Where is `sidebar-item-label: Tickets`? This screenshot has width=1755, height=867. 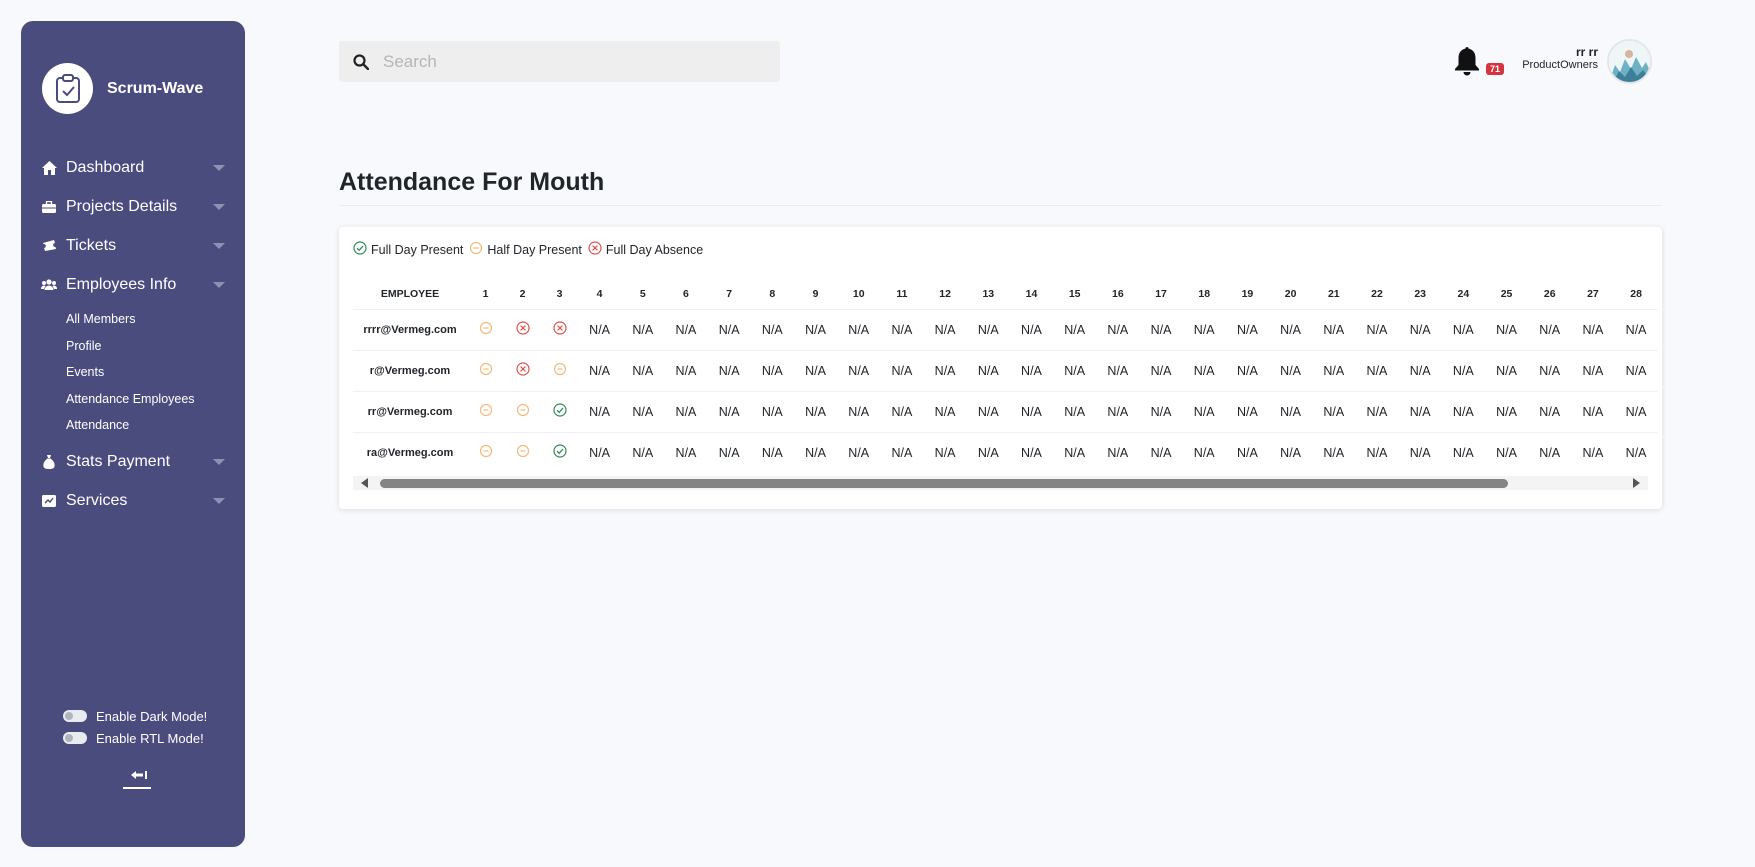 sidebar-item-label: Tickets is located at coordinates (91, 245).